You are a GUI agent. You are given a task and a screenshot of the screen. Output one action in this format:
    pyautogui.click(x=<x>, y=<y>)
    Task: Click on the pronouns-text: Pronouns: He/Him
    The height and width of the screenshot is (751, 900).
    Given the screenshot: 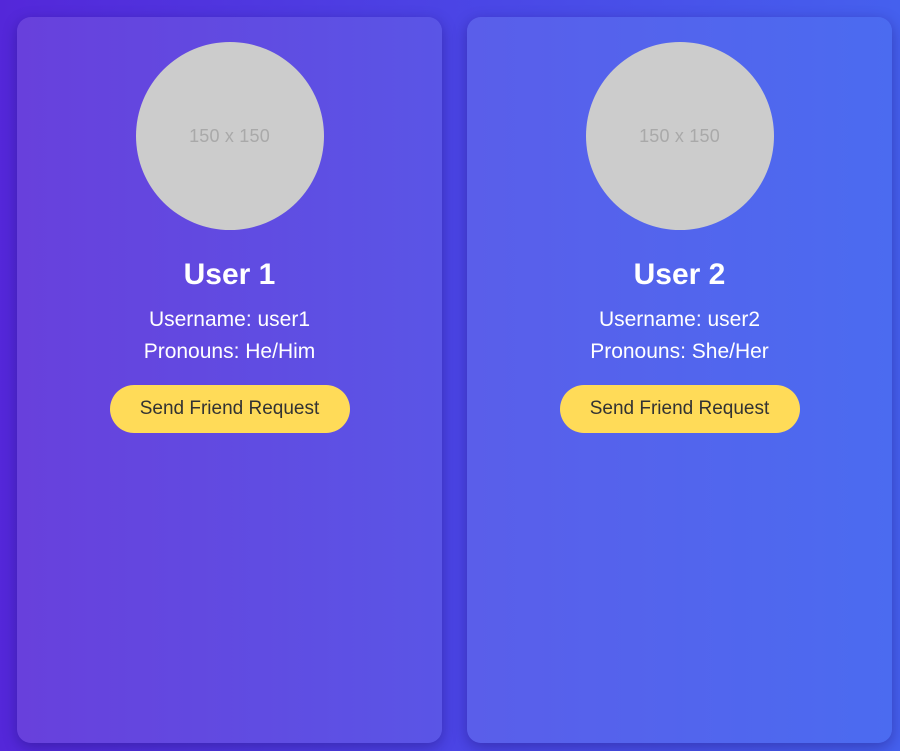 What is the action you would take?
    pyautogui.click(x=229, y=351)
    